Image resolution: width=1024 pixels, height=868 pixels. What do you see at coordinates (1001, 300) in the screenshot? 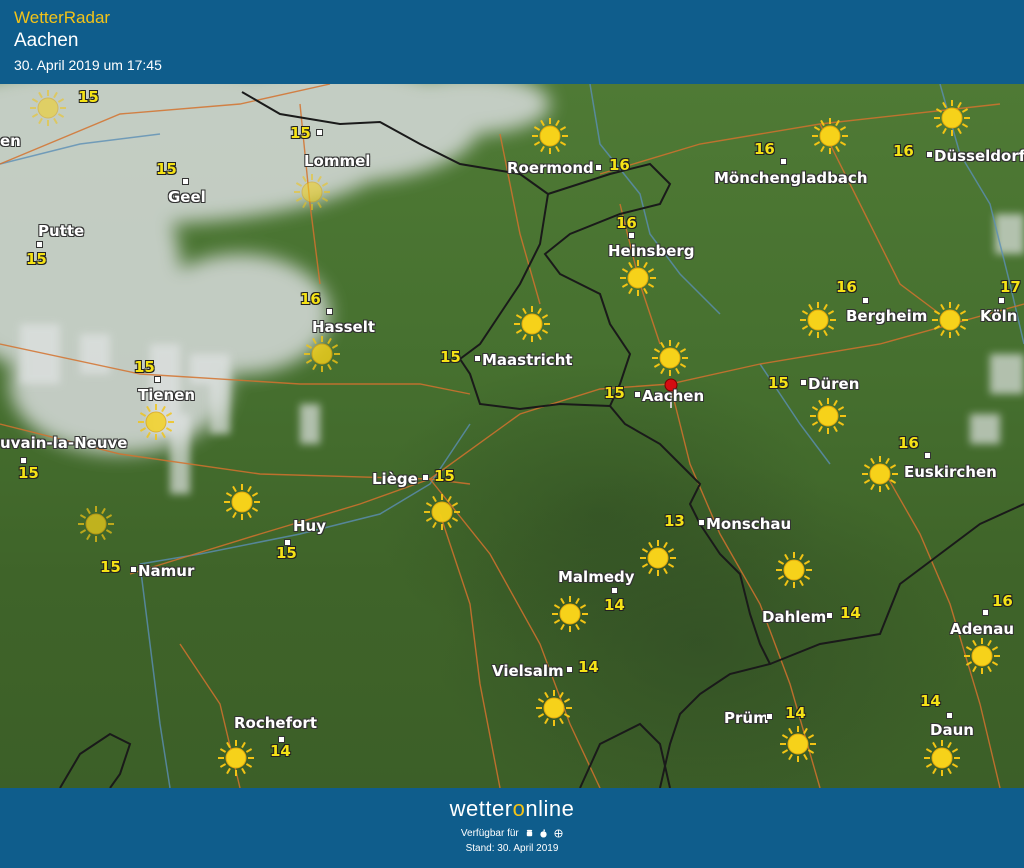
I see `city-dot-koeln` at bounding box center [1001, 300].